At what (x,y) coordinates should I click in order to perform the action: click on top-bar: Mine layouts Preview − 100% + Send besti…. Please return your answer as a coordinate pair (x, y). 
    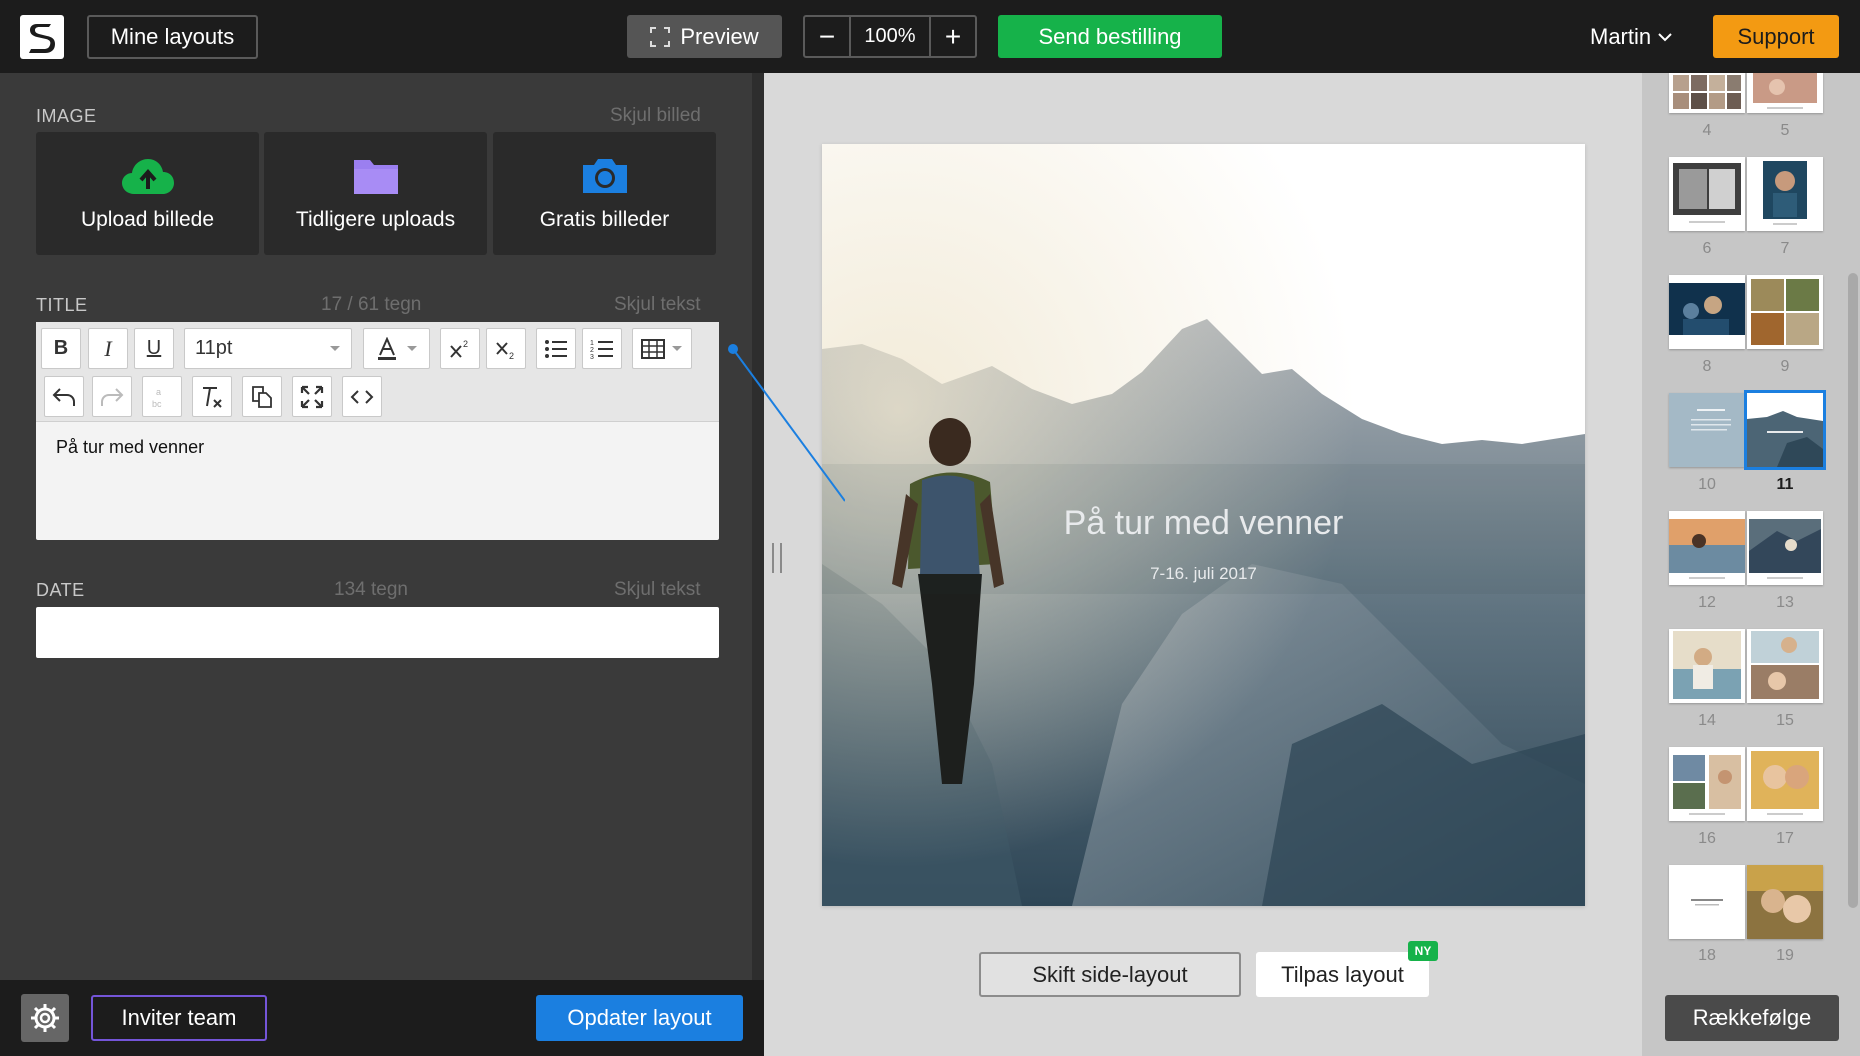
    Looking at the image, I should click on (930, 36).